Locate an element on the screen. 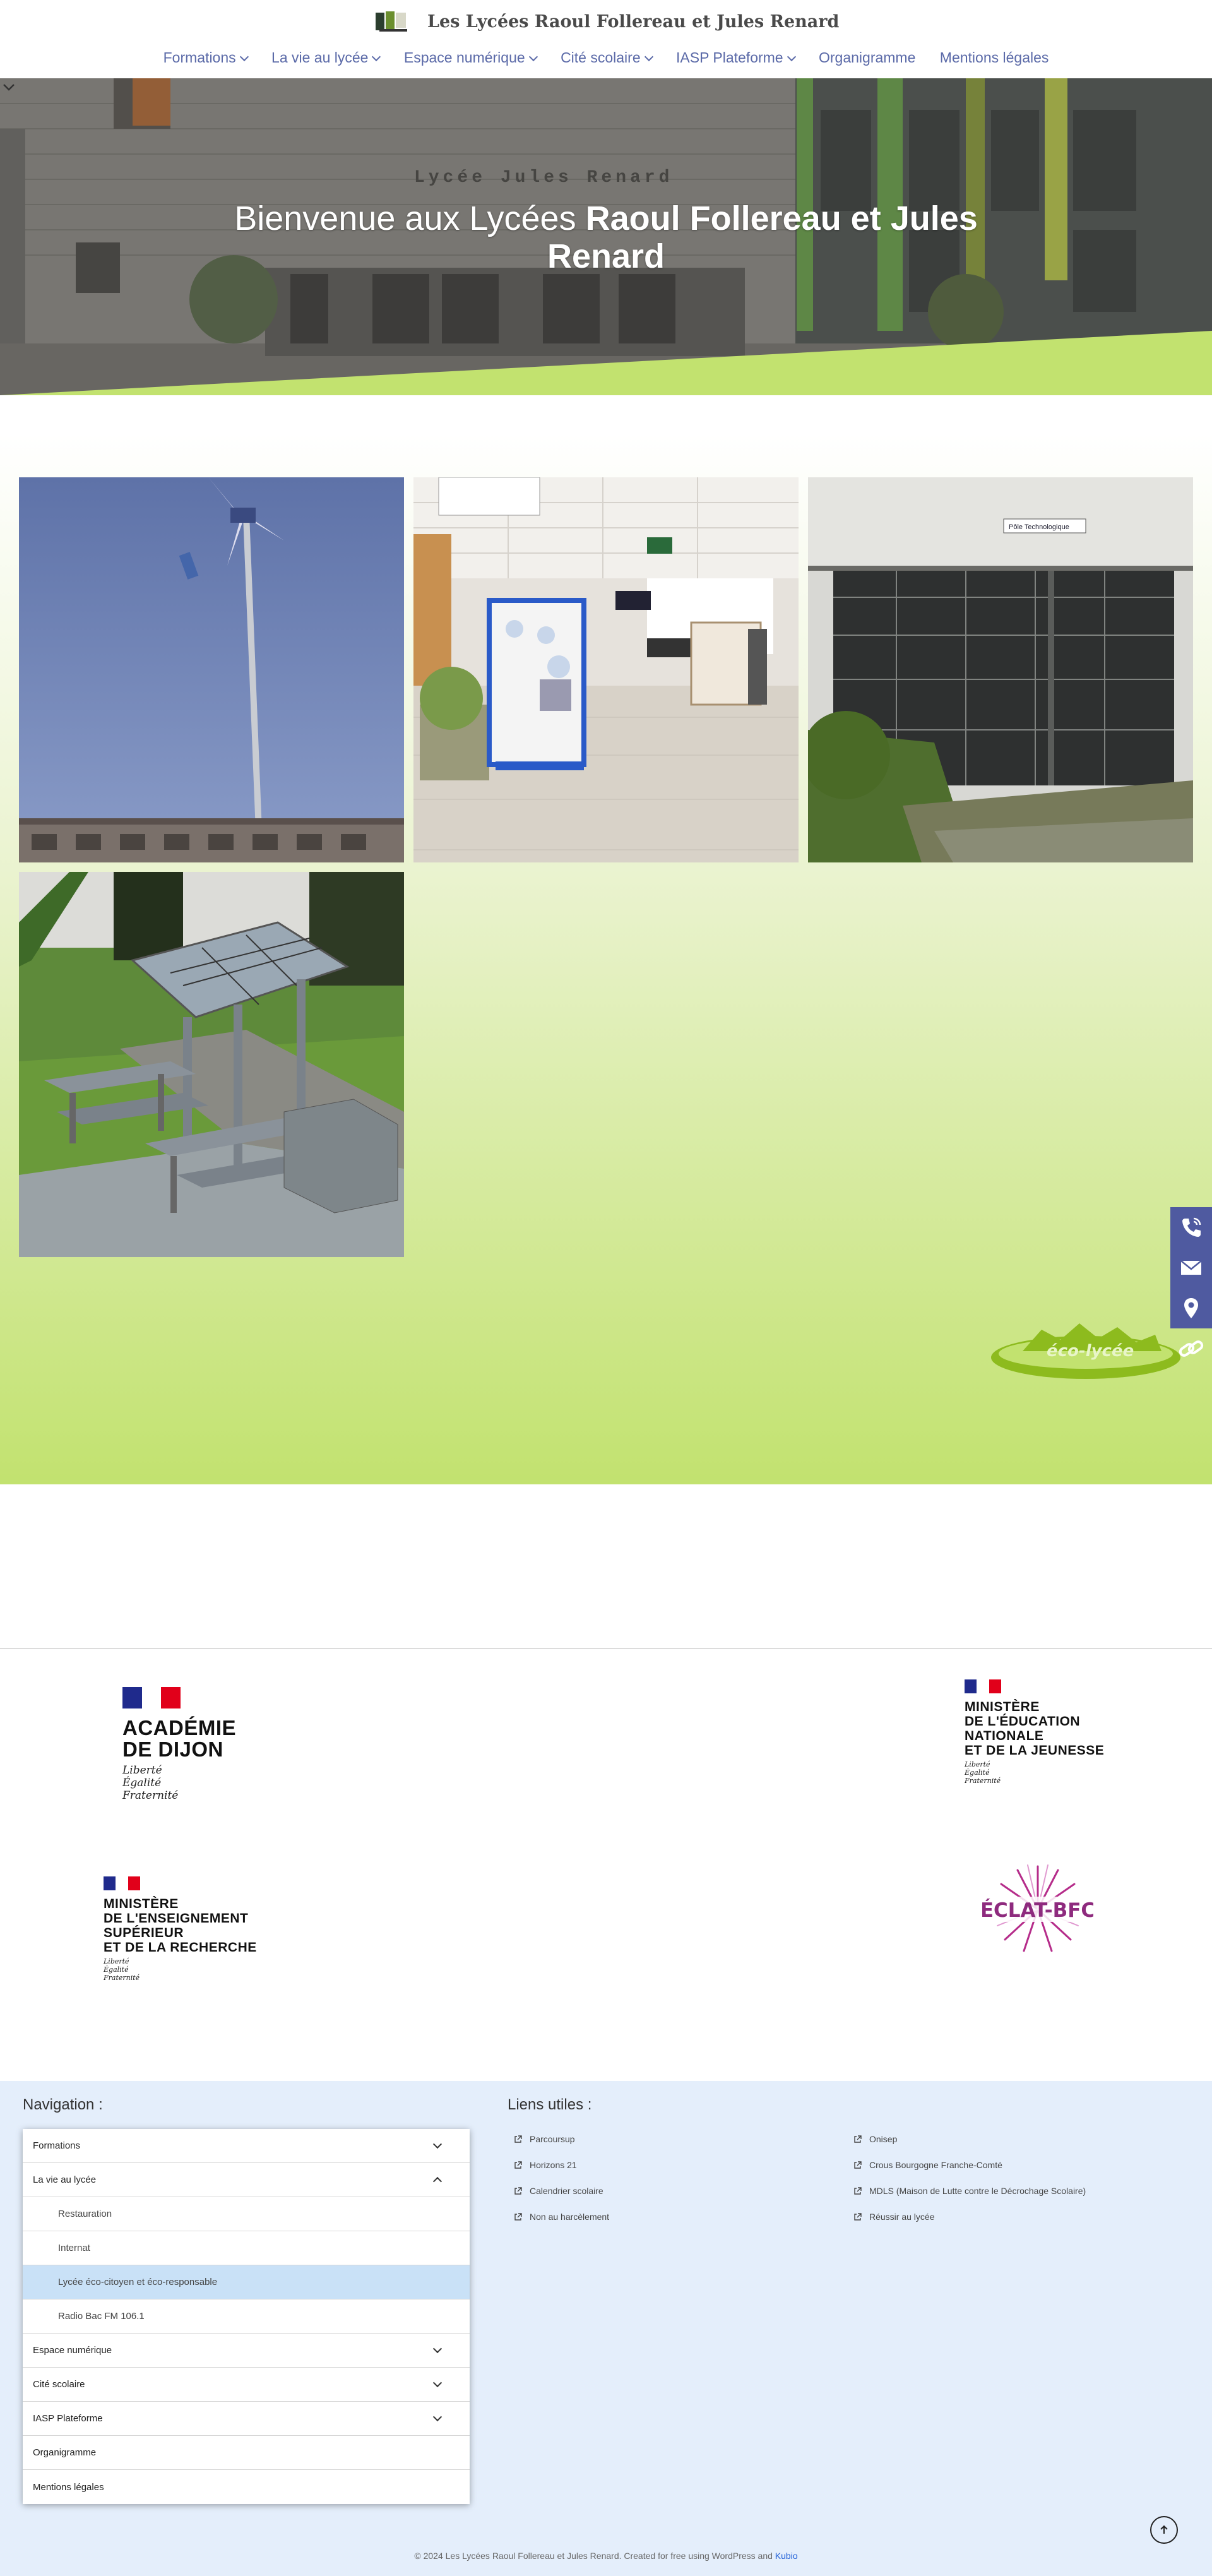 Image resolution: width=1212 pixels, height=2576 pixels. academie-motto-3: Fraternité is located at coordinates (150, 1795).